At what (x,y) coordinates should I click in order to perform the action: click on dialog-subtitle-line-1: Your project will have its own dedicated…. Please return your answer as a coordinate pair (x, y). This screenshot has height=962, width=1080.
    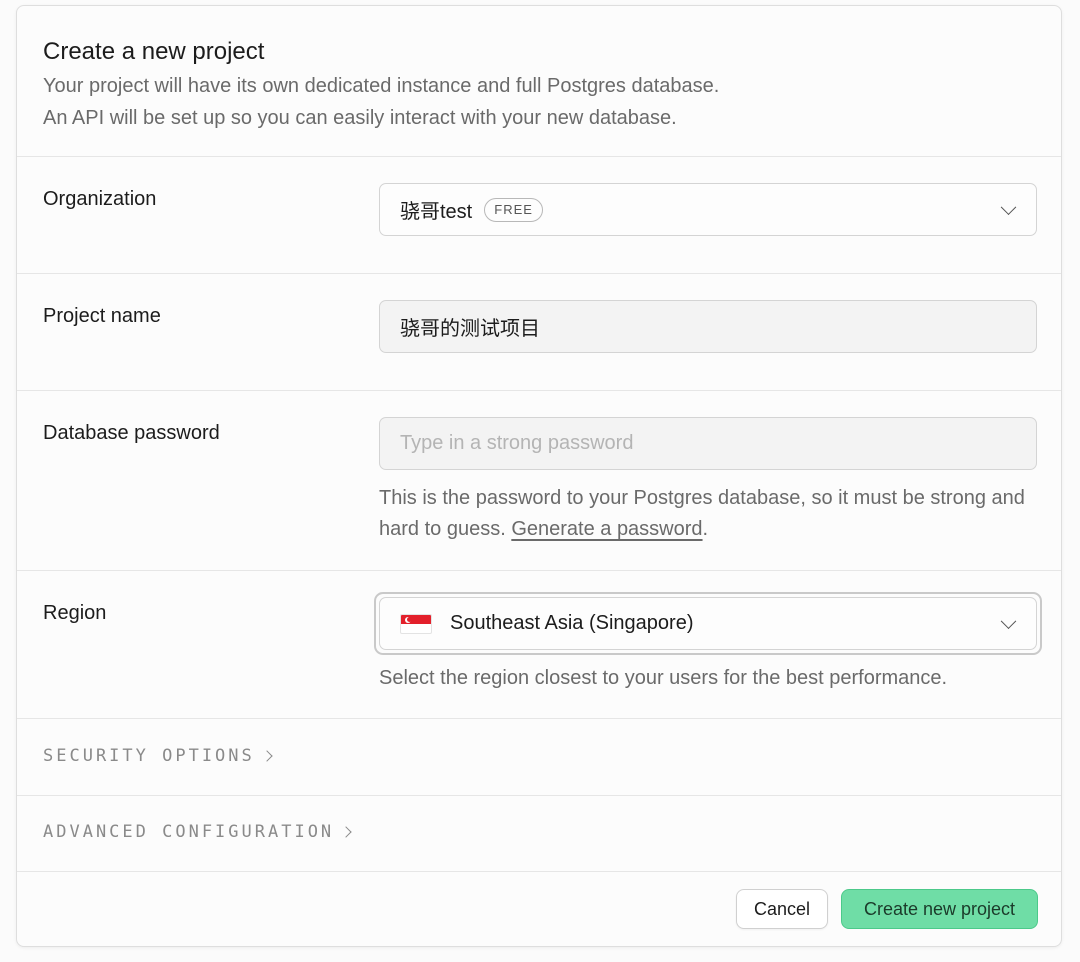
    Looking at the image, I should click on (381, 86).